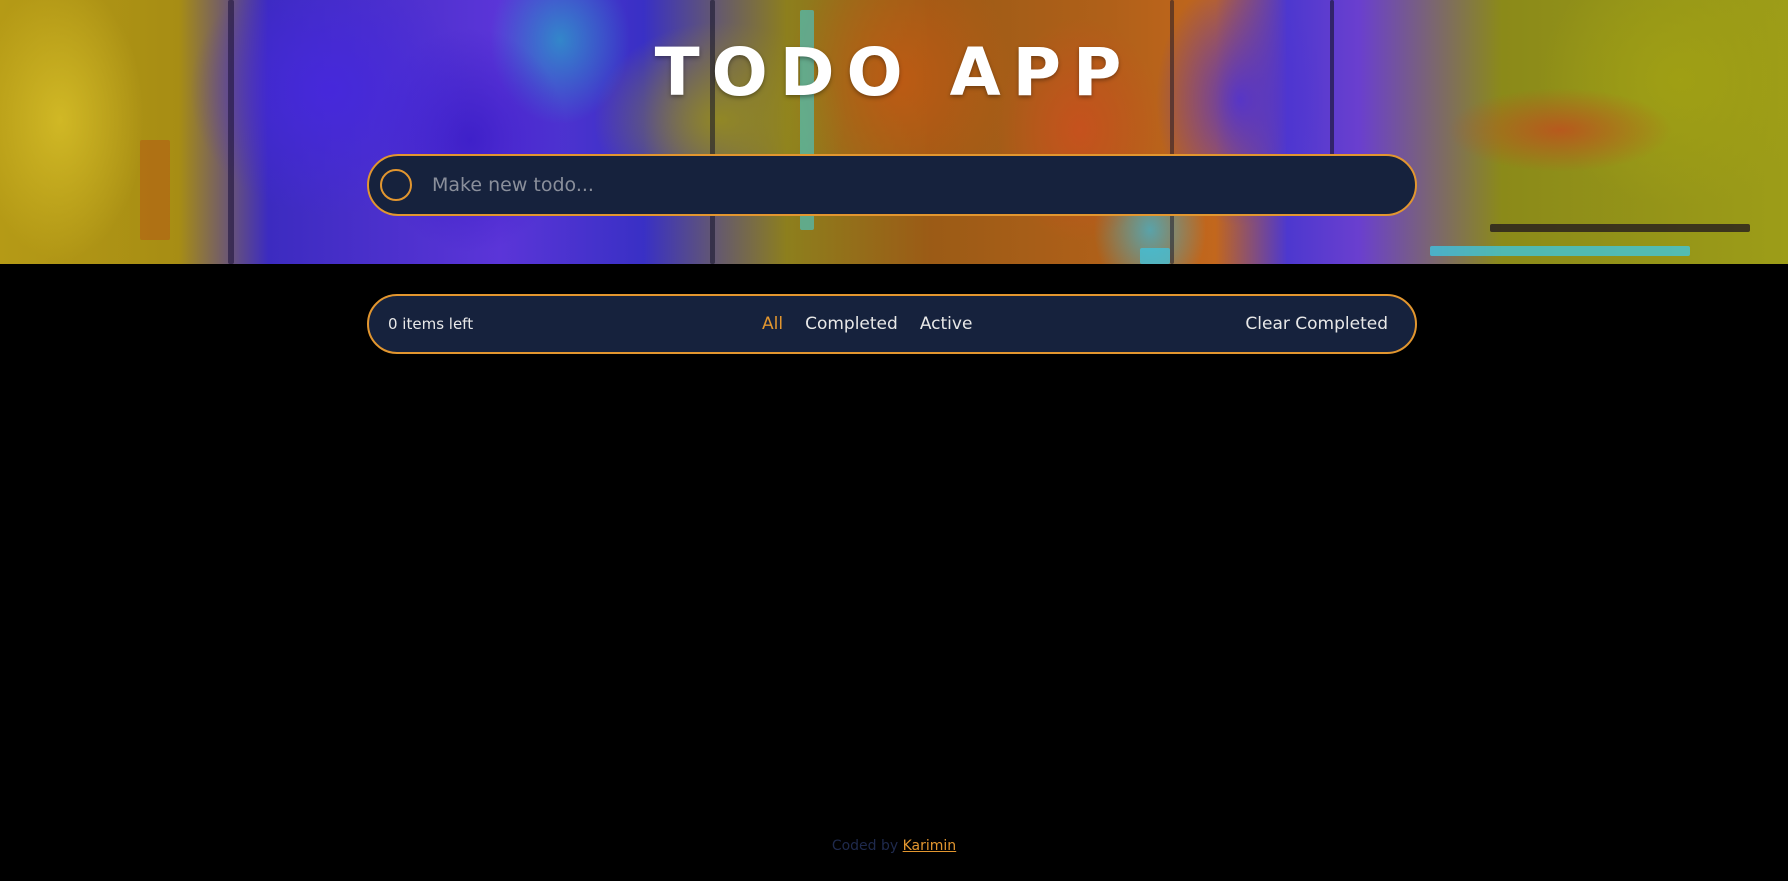  Describe the element at coordinates (851, 324) in the screenshot. I see `filter-completed: Completed` at that location.